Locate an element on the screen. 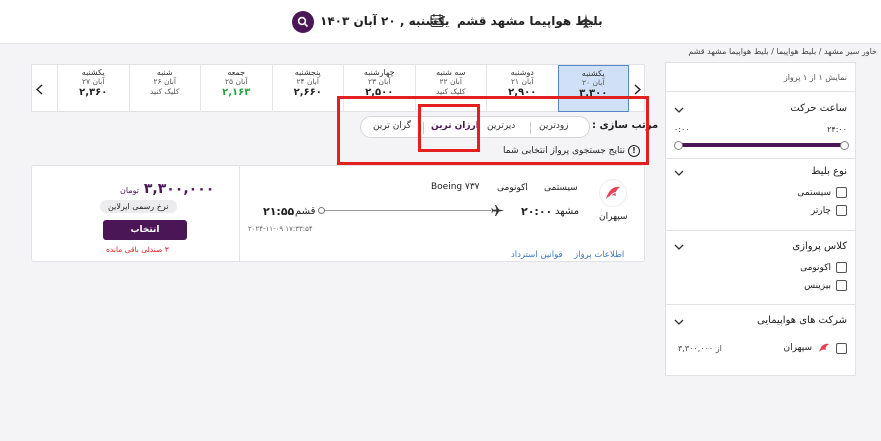  date-label: ۲۳ آبان is located at coordinates (379, 81).